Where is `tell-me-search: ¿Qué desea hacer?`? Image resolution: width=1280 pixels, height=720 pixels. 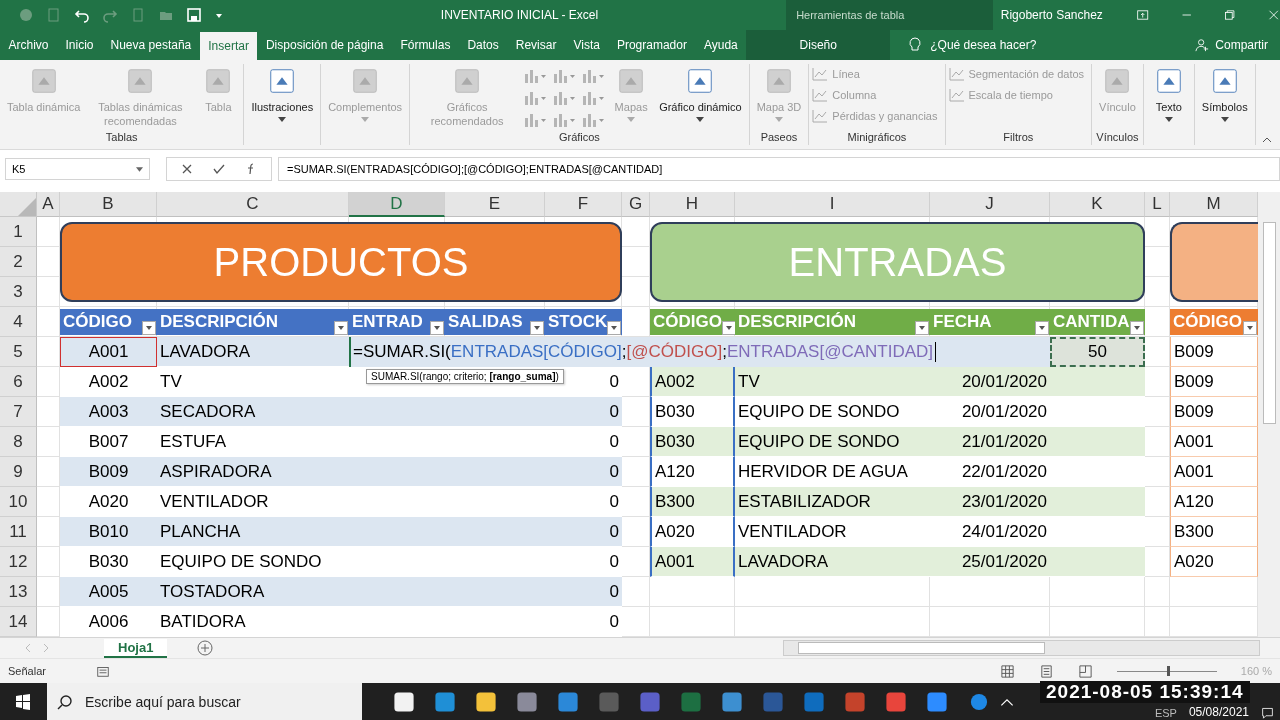 tell-me-search: ¿Qué desea hacer? is located at coordinates (963, 44).